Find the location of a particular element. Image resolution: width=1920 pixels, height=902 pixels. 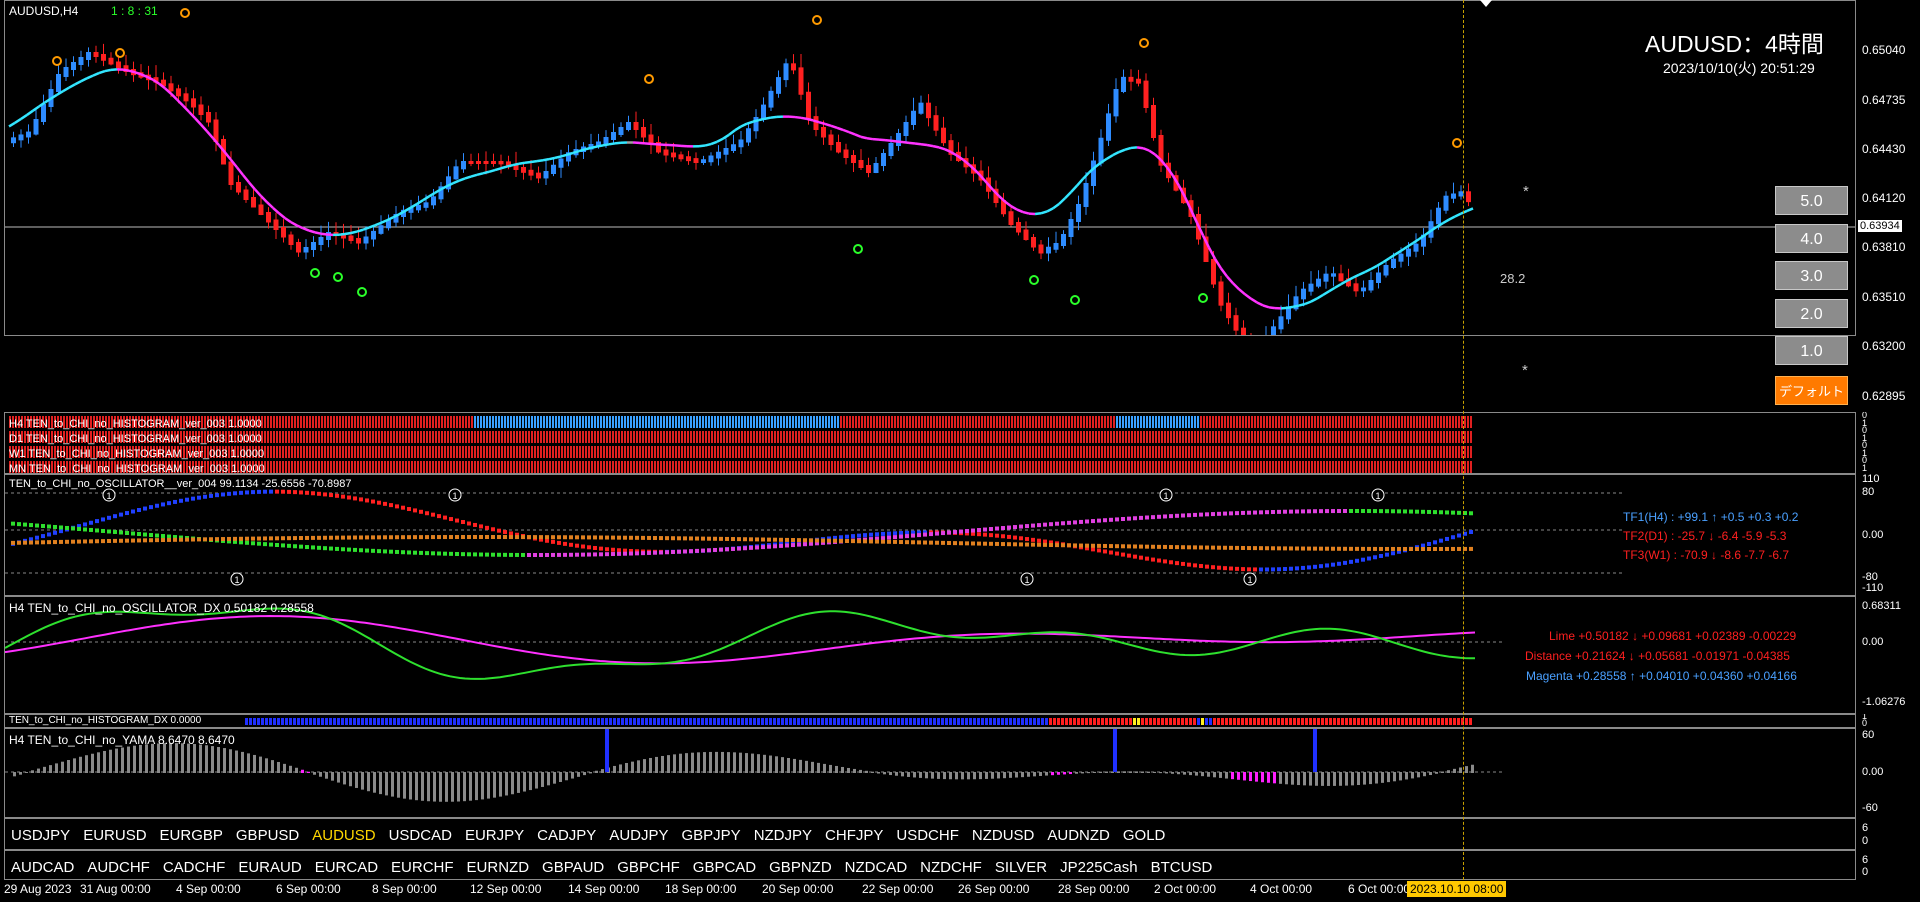

symbol-gbpusd: GBPUSD is located at coordinates (267, 835).